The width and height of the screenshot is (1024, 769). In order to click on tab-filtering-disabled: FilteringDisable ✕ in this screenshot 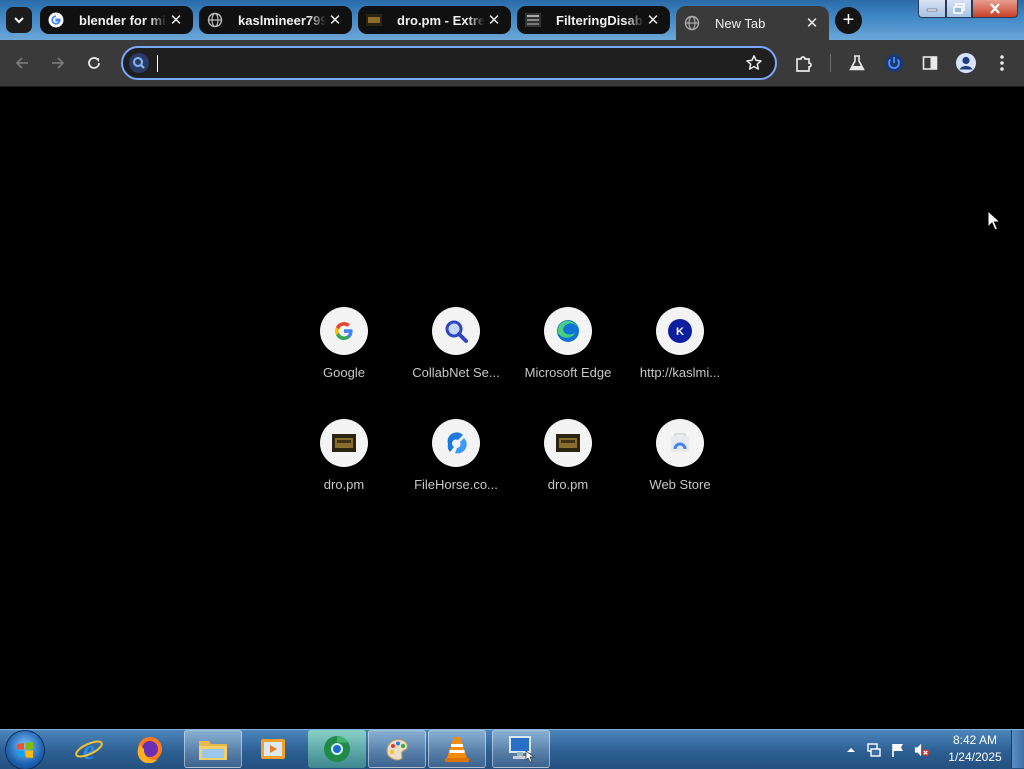, I will do `click(593, 20)`.